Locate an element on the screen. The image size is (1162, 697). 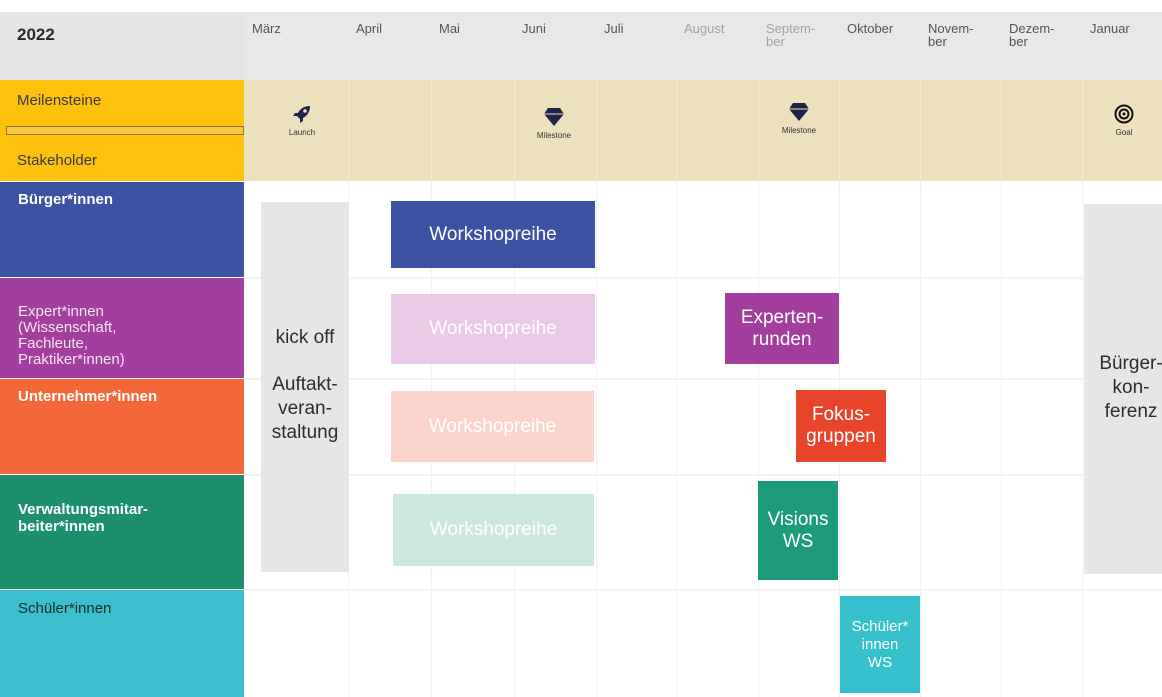
visions-ws-block: Visions WS is located at coordinates (798, 530).